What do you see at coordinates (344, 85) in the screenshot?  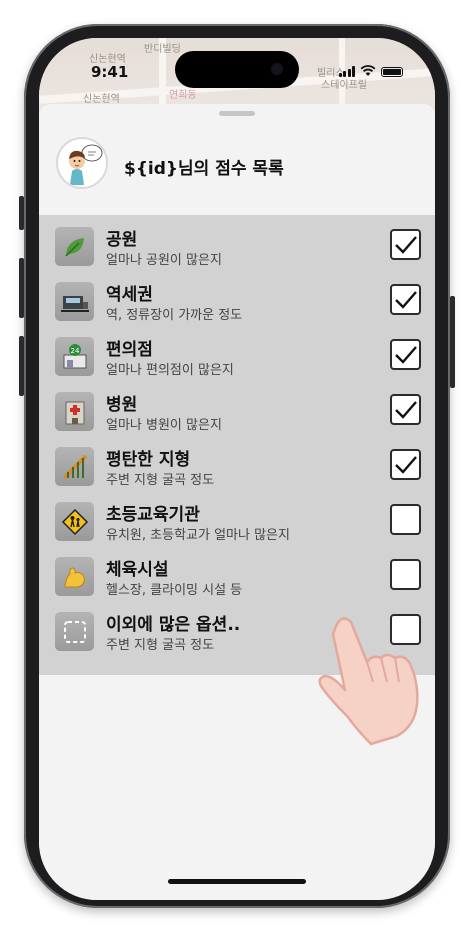 I see `map-label: 스테이프릴` at bounding box center [344, 85].